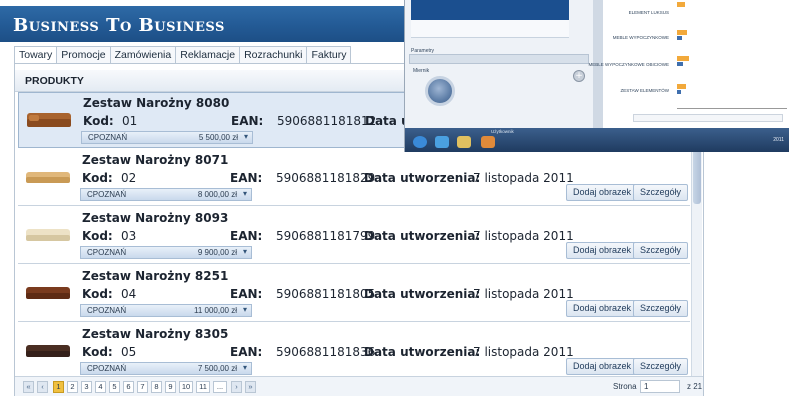  Describe the element at coordinates (167, 137) in the screenshot. I see `price-dropdown: CPOZNAŃ 5 500,00 zł ▾` at that location.